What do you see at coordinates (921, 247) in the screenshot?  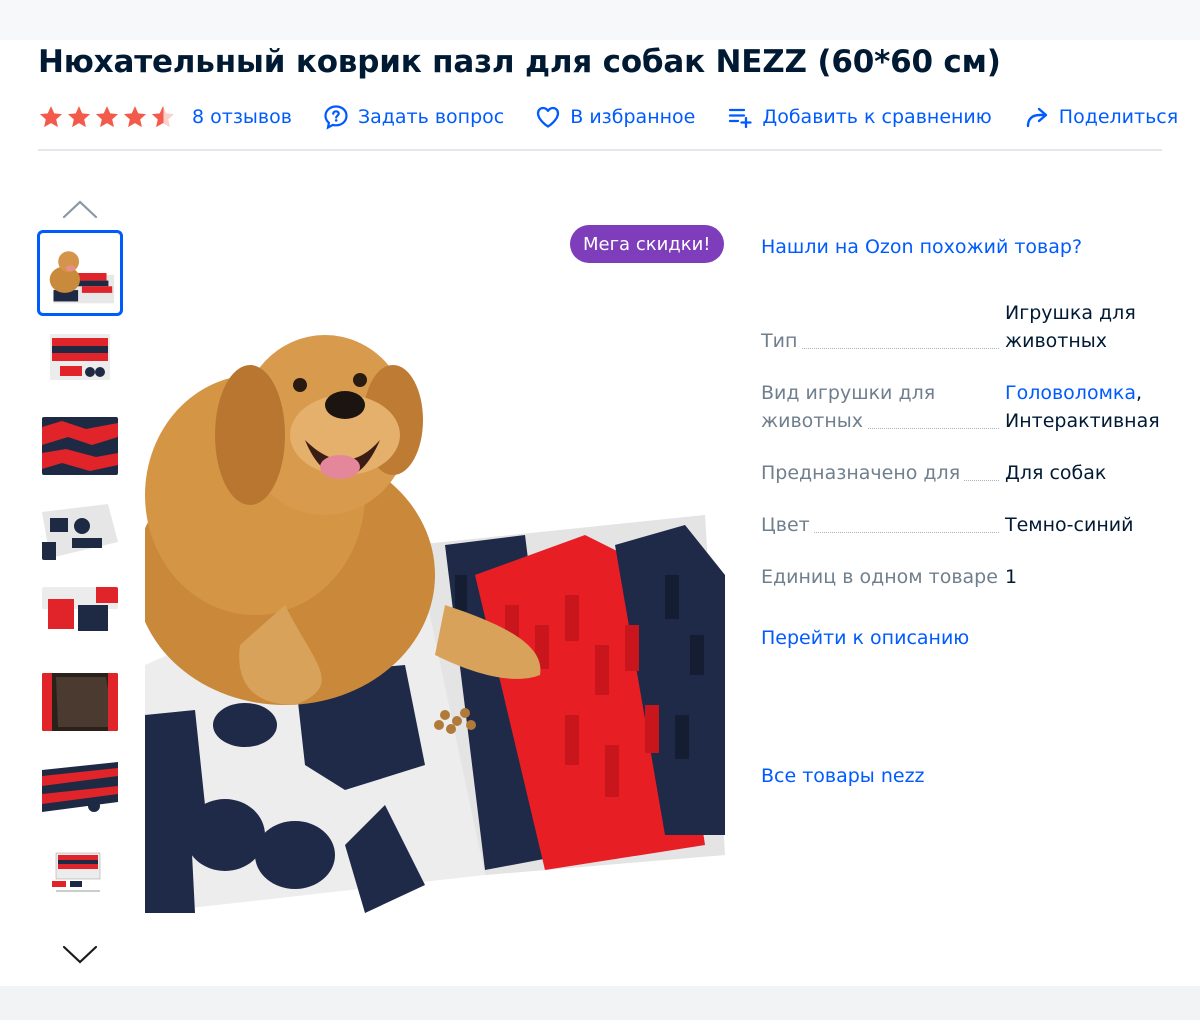 I see `found-similar-link: Нашли на Ozon похожий товар?` at bounding box center [921, 247].